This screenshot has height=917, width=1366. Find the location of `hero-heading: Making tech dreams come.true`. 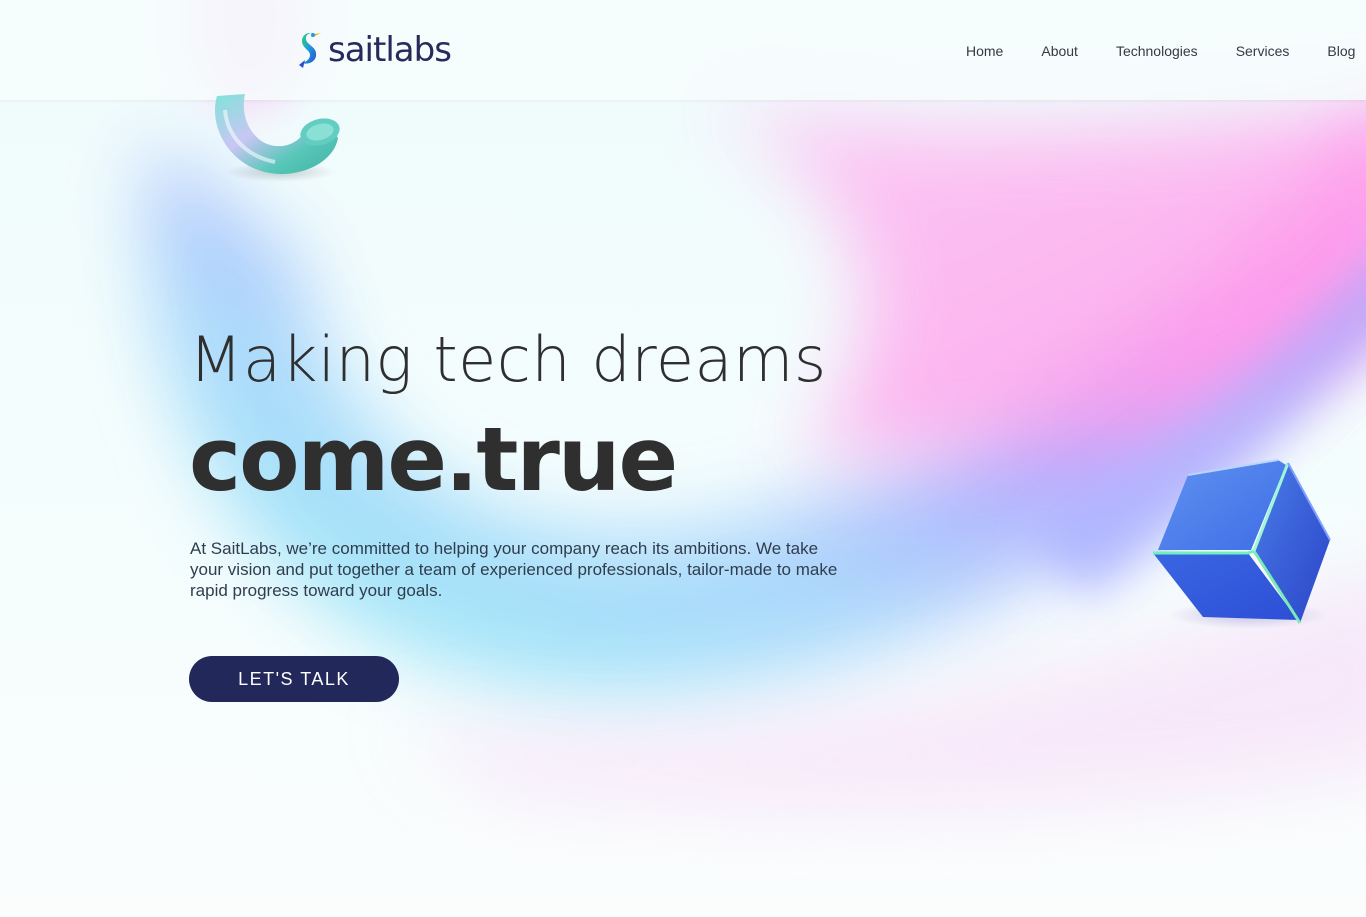

hero-heading: Making tech dreams come.true is located at coordinates (539, 415).